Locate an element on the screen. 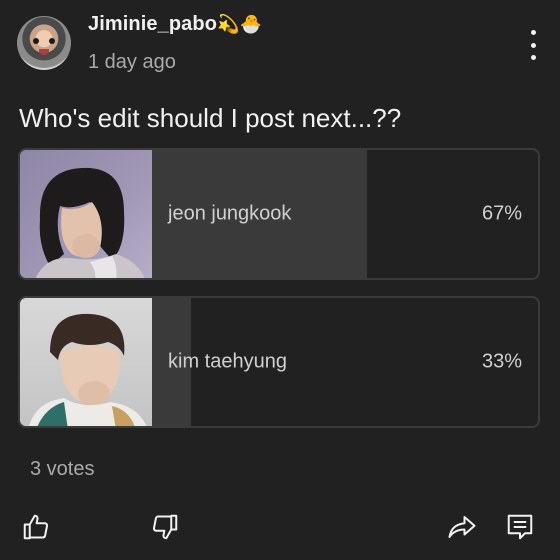  share-icon is located at coordinates (462, 527).